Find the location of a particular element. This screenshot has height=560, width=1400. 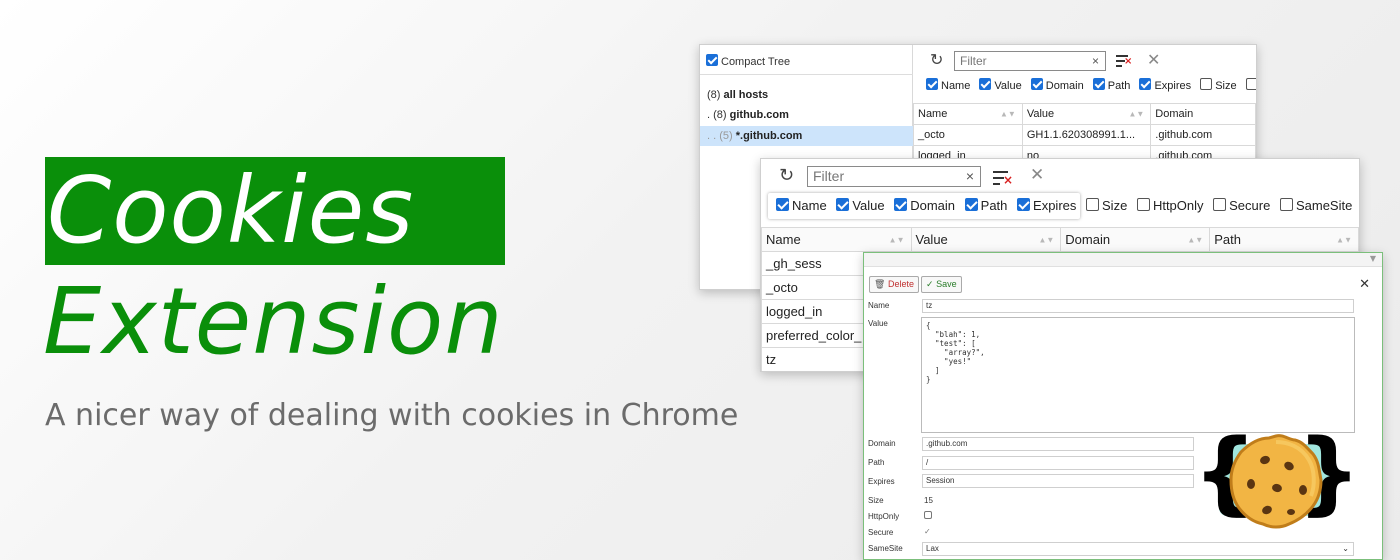

compact-tree-toggle: Compact Tree is located at coordinates (748, 61).